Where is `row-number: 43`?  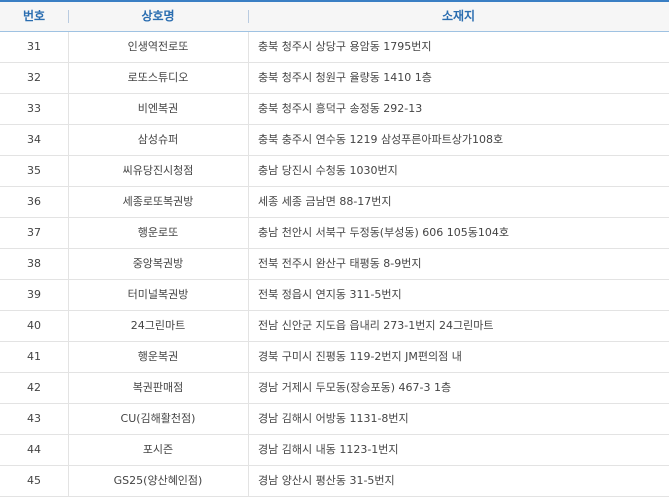 row-number: 43 is located at coordinates (34, 418).